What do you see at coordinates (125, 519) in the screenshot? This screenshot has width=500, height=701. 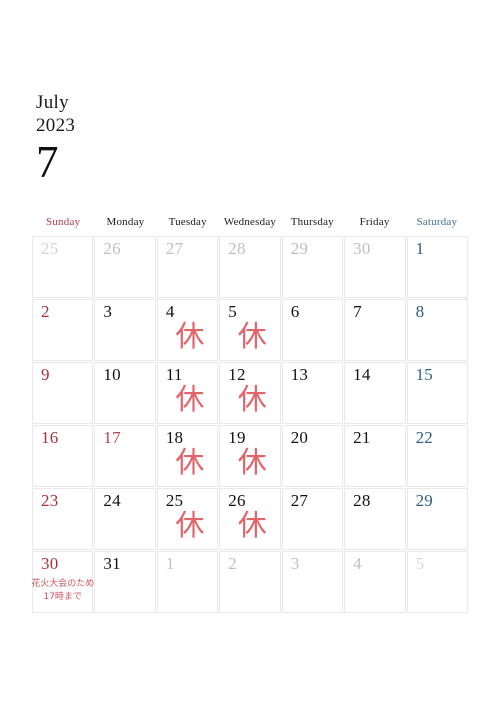 I see `day-cell: 24` at bounding box center [125, 519].